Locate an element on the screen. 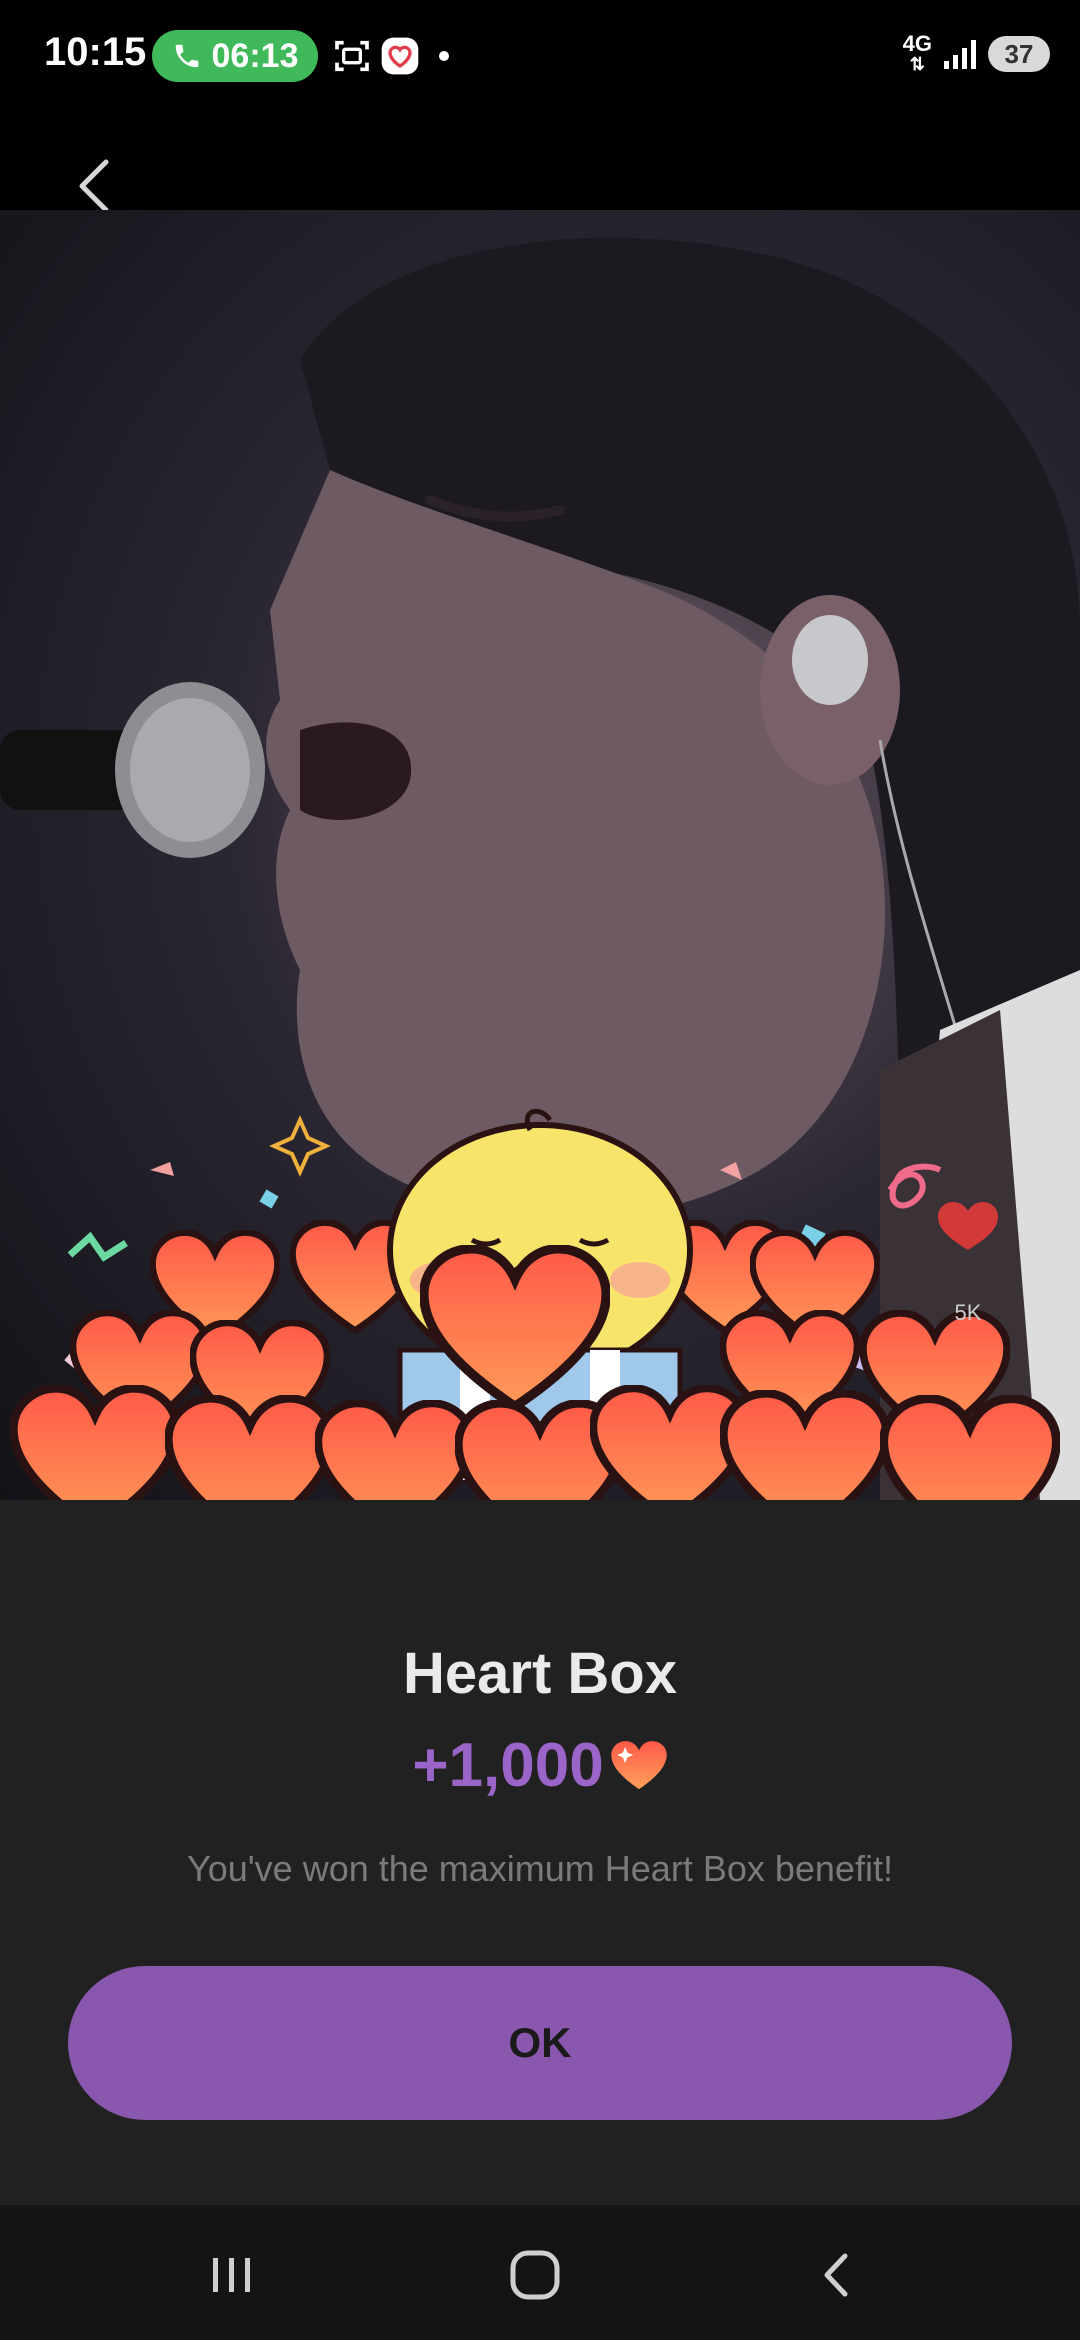  nav-back-button is located at coordinates (838, 2275).